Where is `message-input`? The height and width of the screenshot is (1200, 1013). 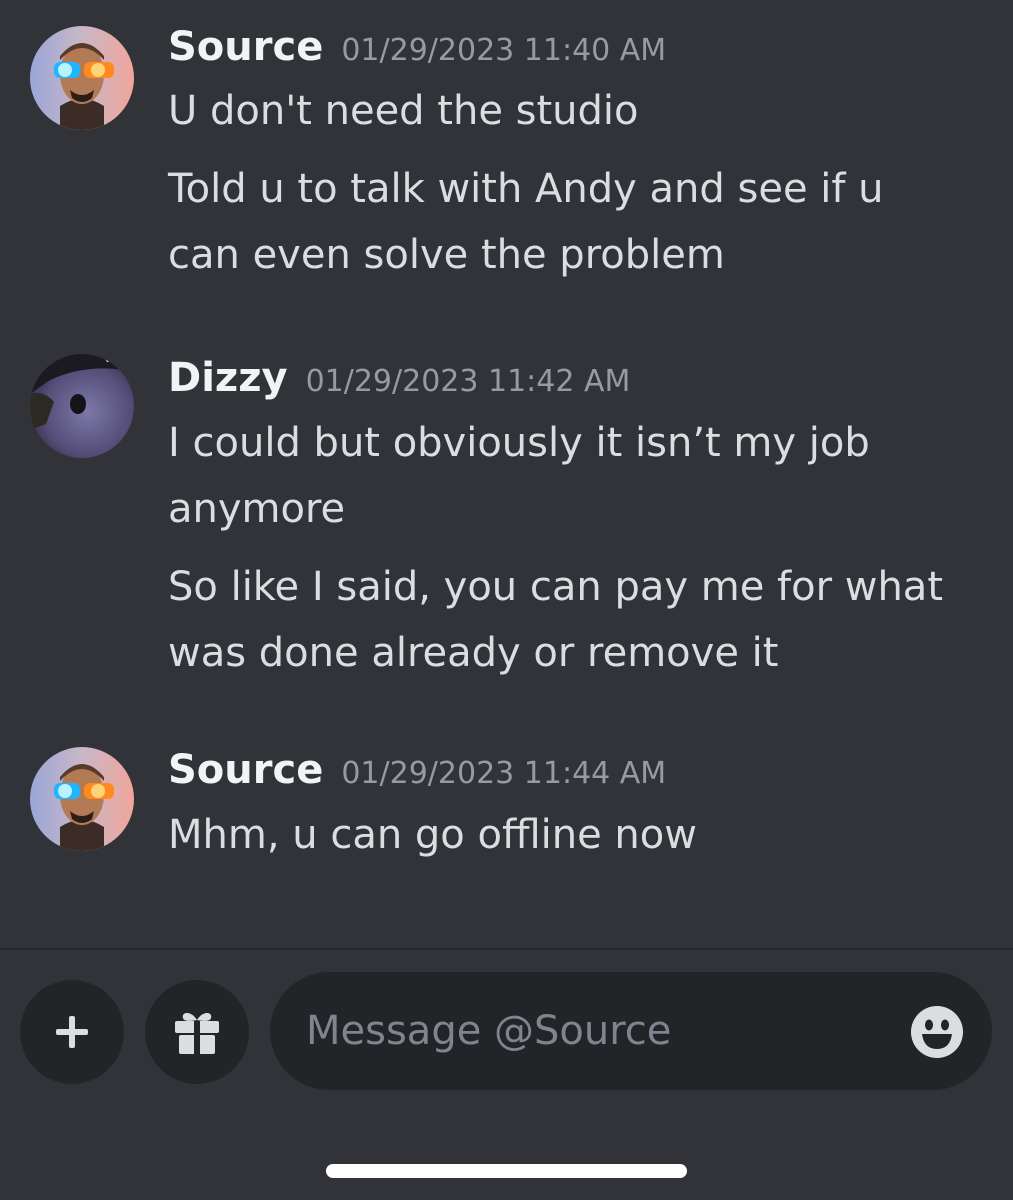 message-input is located at coordinates (596, 1031).